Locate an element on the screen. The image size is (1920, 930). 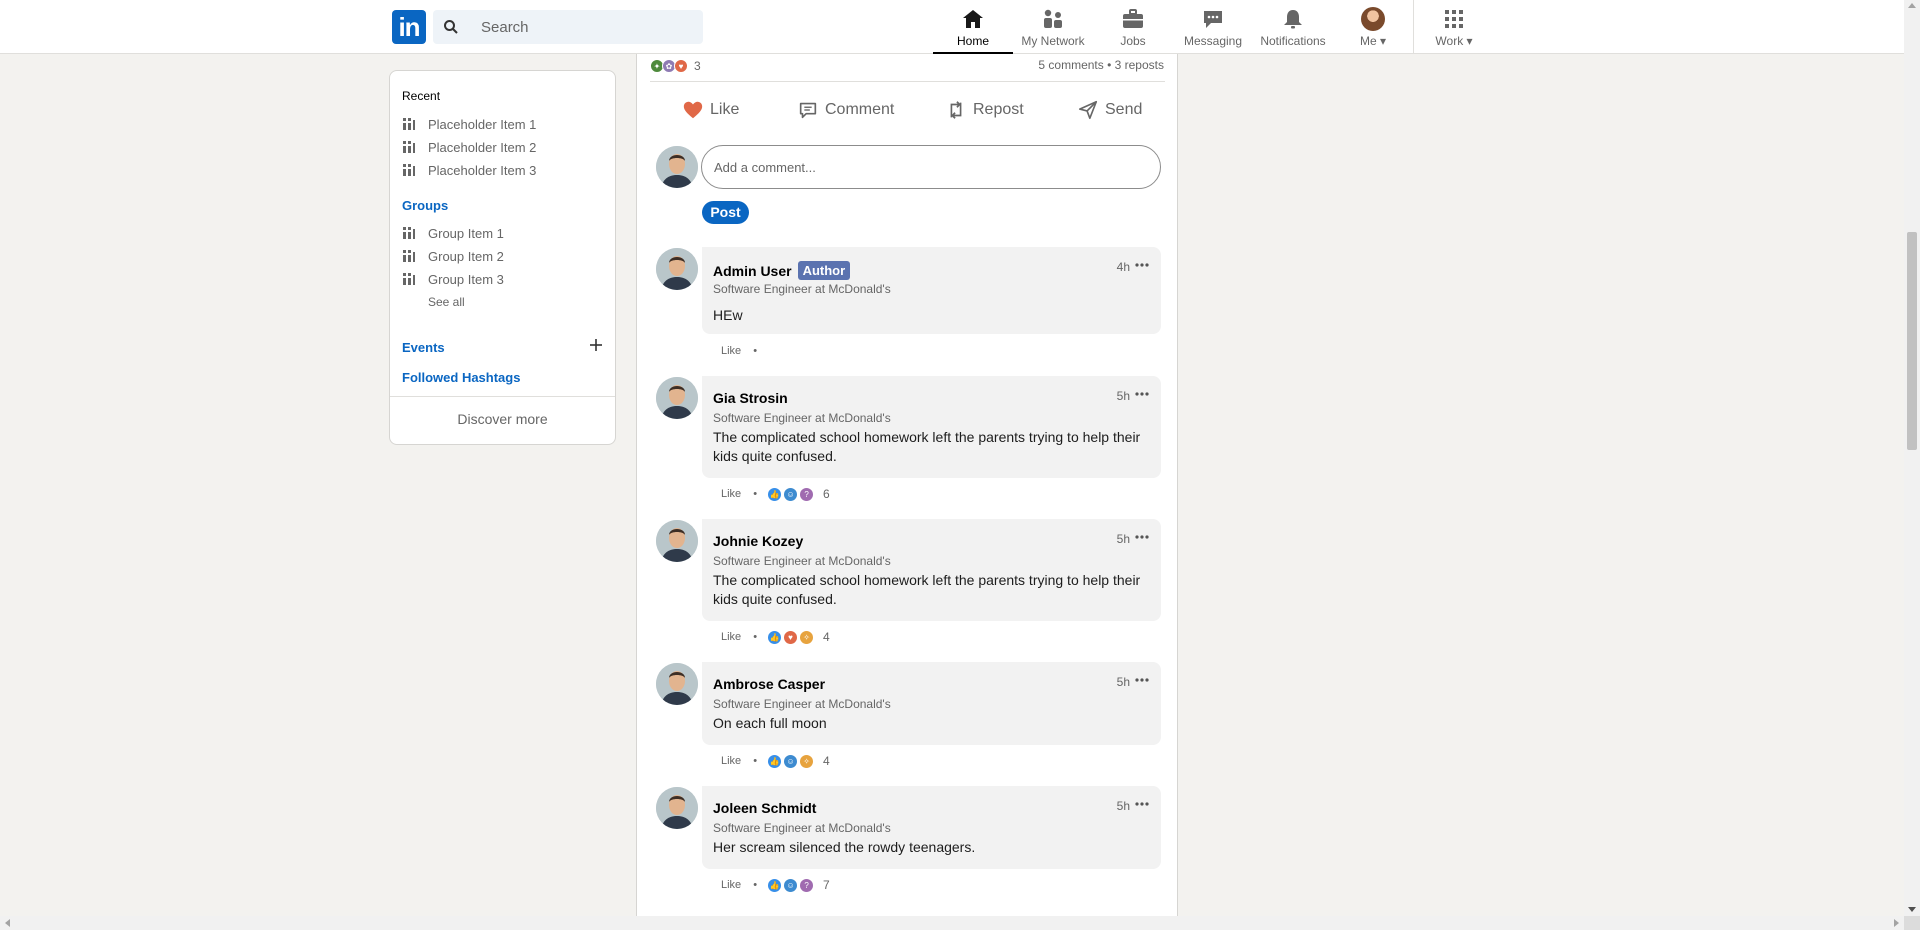
nav-me-label: Me is located at coordinates (1368, 41).